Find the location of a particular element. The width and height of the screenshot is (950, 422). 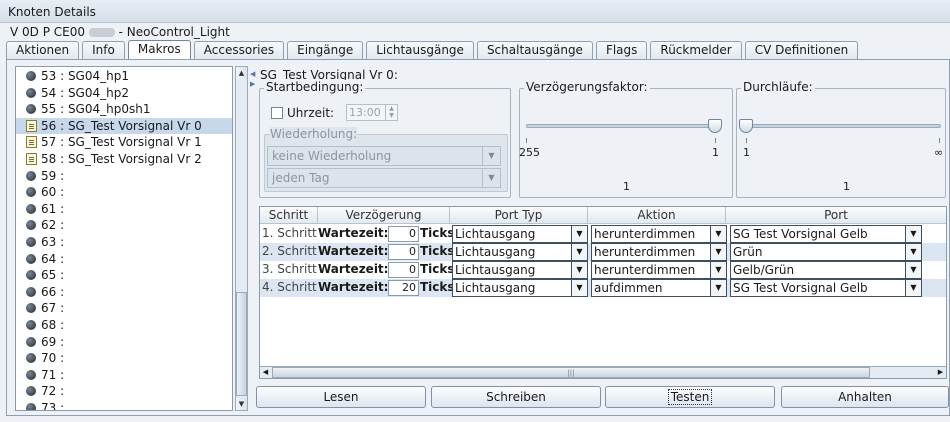

tab-4: Eingänge is located at coordinates (325, 50).